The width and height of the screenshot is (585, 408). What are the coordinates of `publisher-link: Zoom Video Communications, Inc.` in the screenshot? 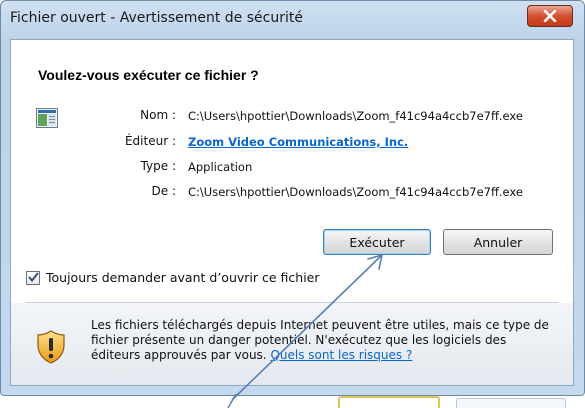 It's located at (298, 142).